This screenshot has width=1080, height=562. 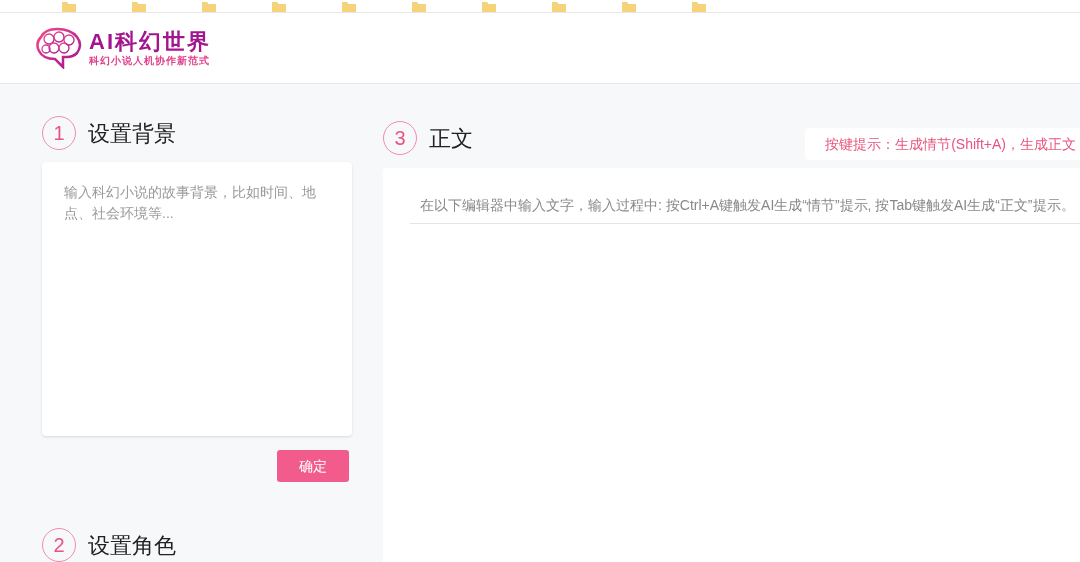 What do you see at coordinates (59, 48) in the screenshot?
I see `brain-logo-icon` at bounding box center [59, 48].